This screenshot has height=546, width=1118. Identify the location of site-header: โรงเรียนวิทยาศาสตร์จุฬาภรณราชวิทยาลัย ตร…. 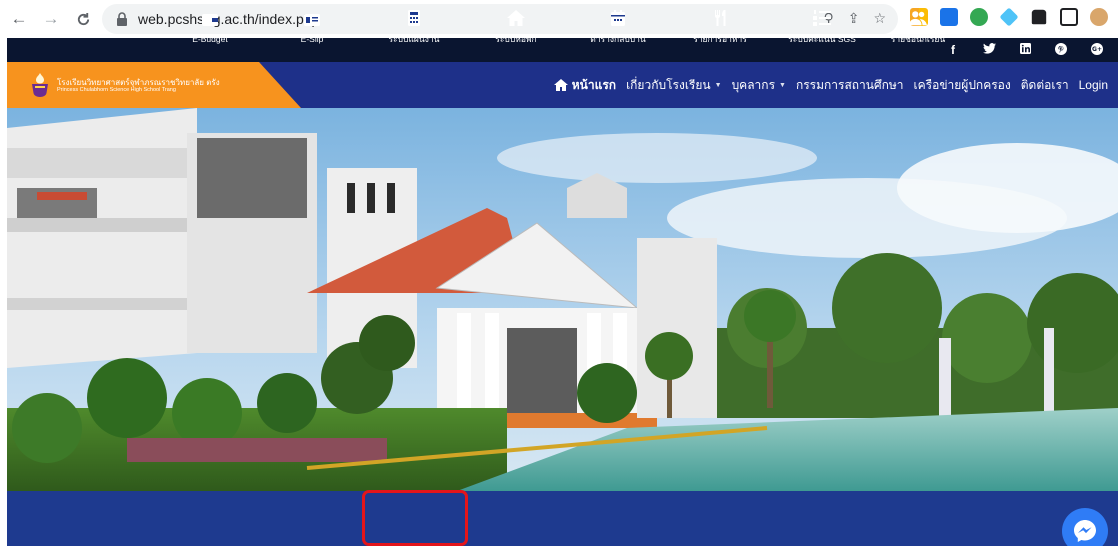
(562, 85).